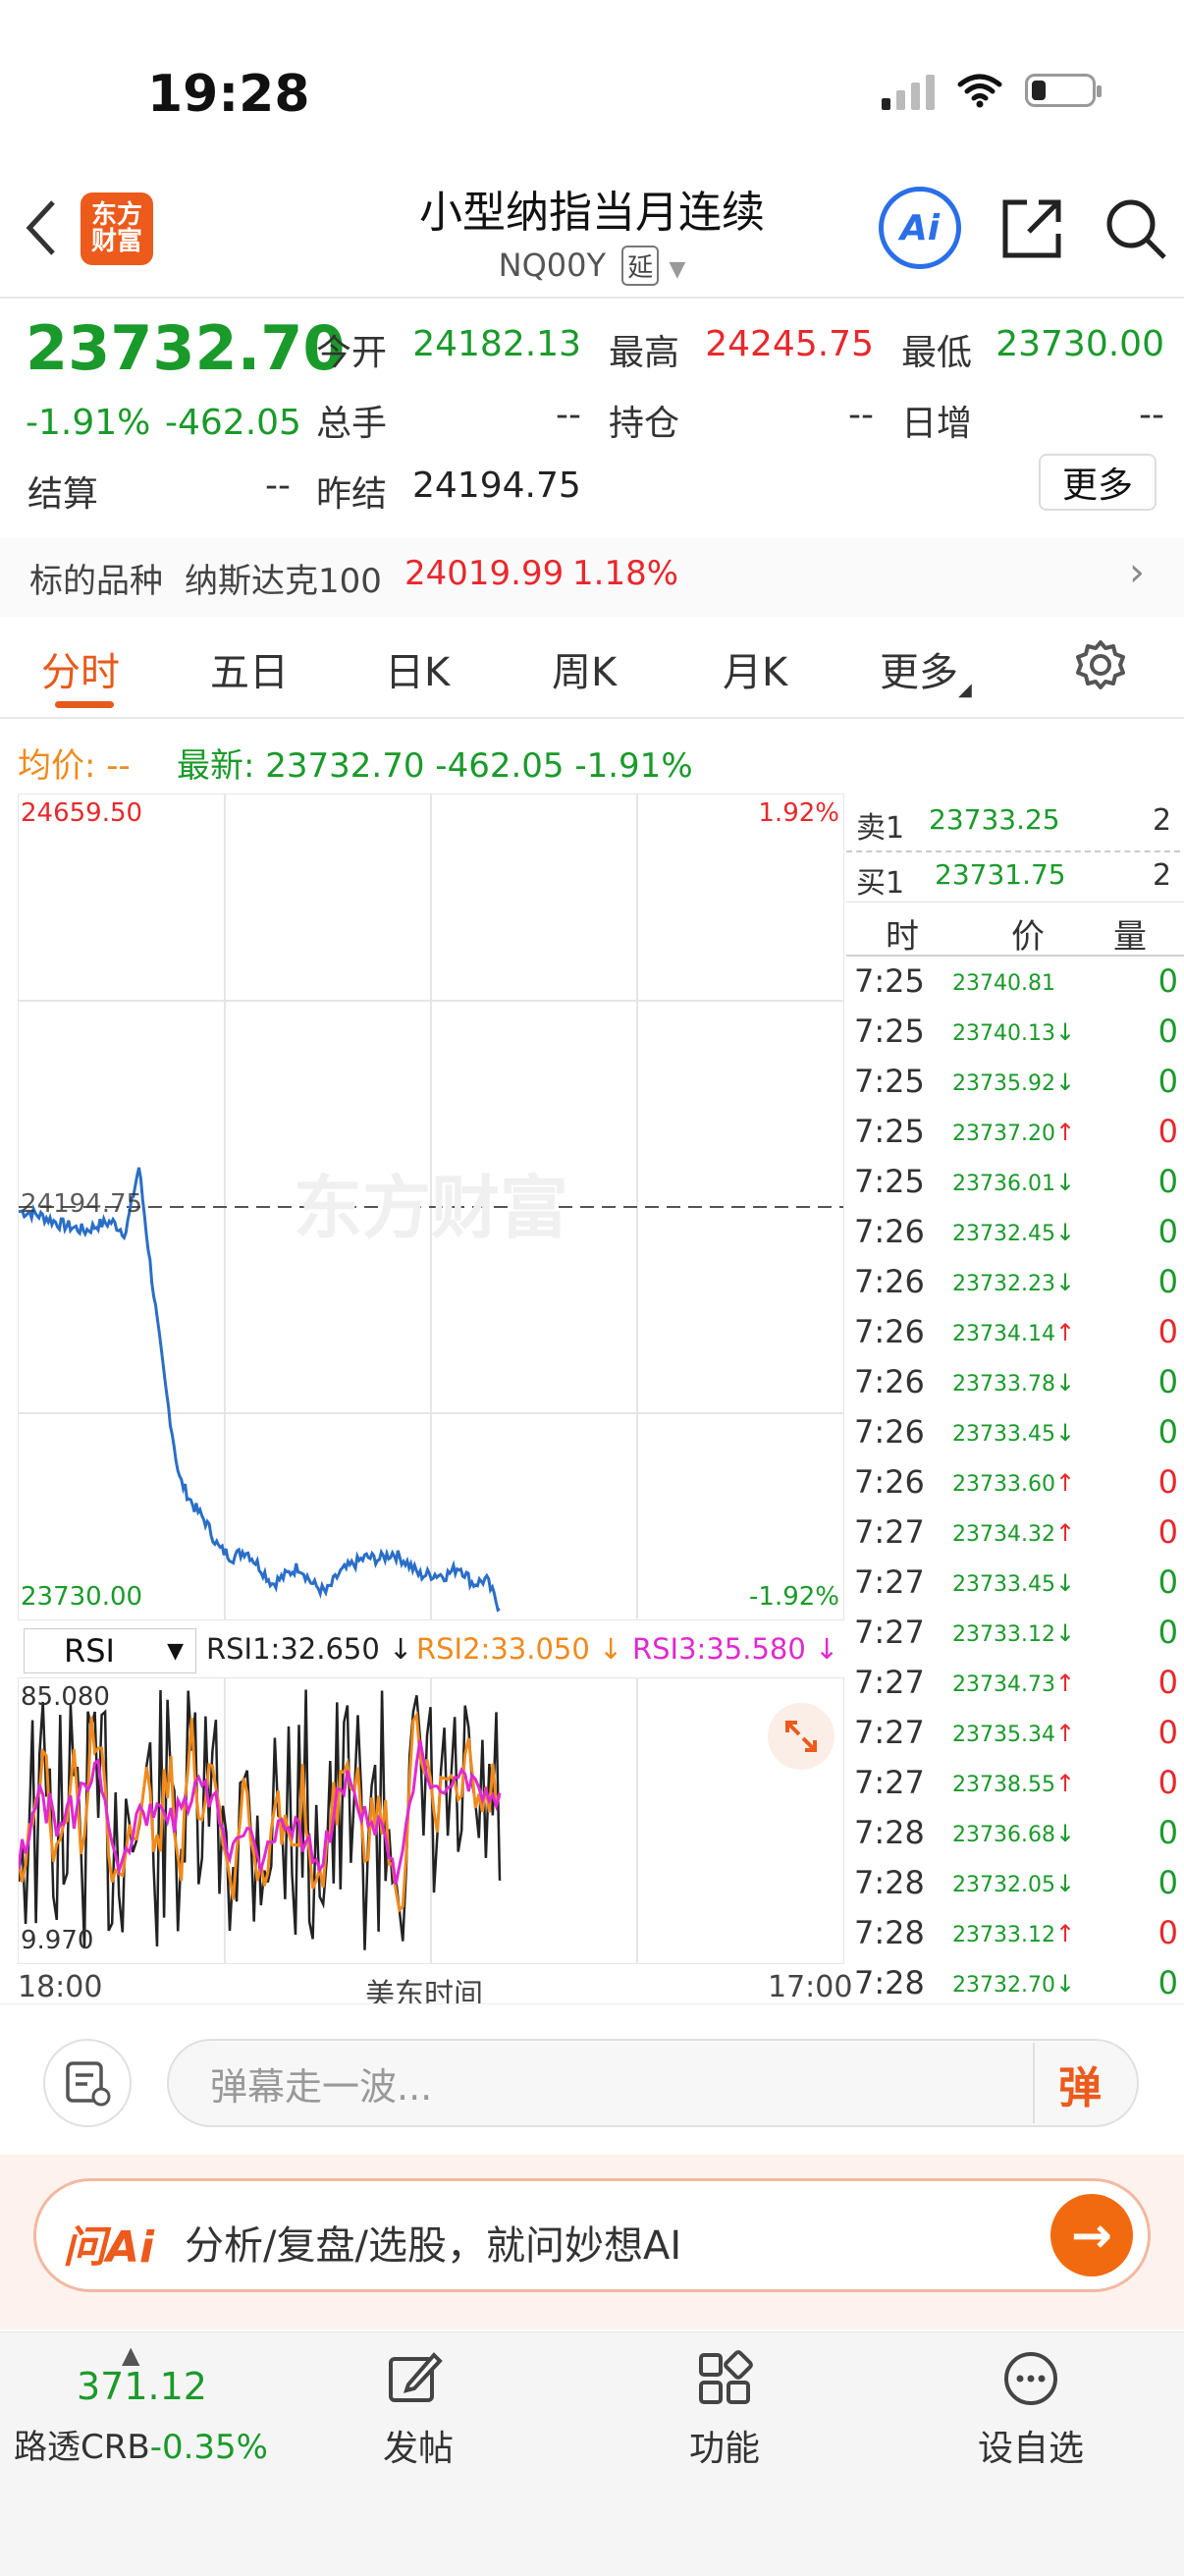 The width and height of the screenshot is (1184, 2576). Describe the element at coordinates (994, 819) in the screenshot. I see `ask1-price: 23733.25` at that location.